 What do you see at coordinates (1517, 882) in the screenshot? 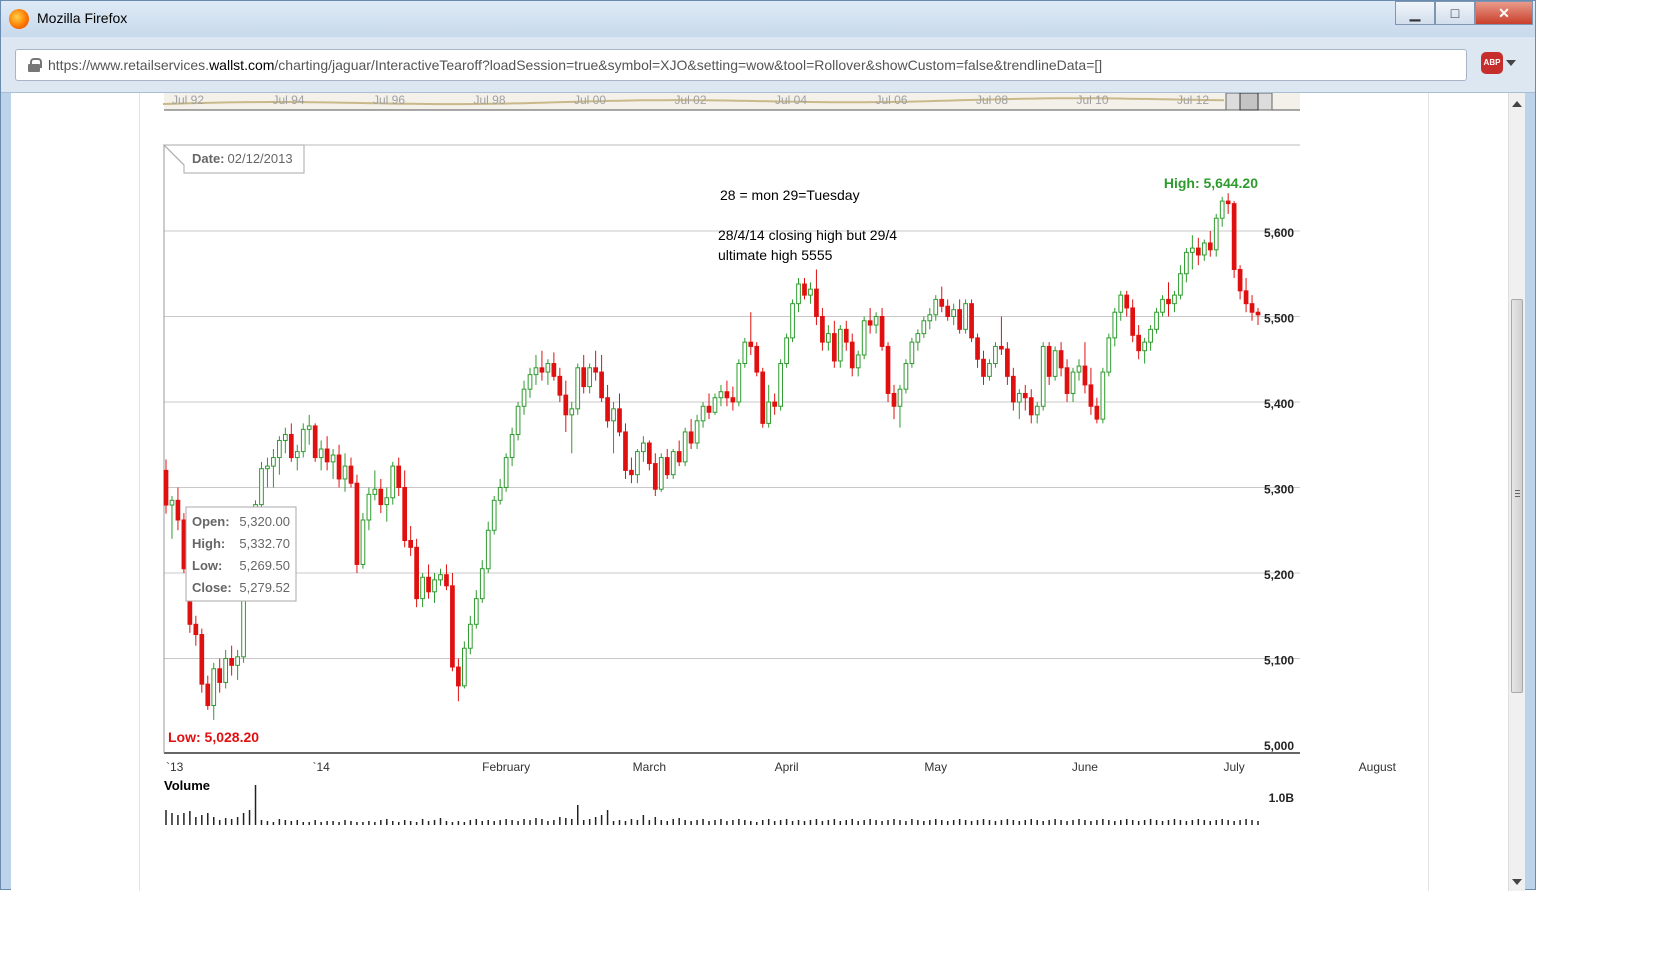
I see `scroll-down-icon` at bounding box center [1517, 882].